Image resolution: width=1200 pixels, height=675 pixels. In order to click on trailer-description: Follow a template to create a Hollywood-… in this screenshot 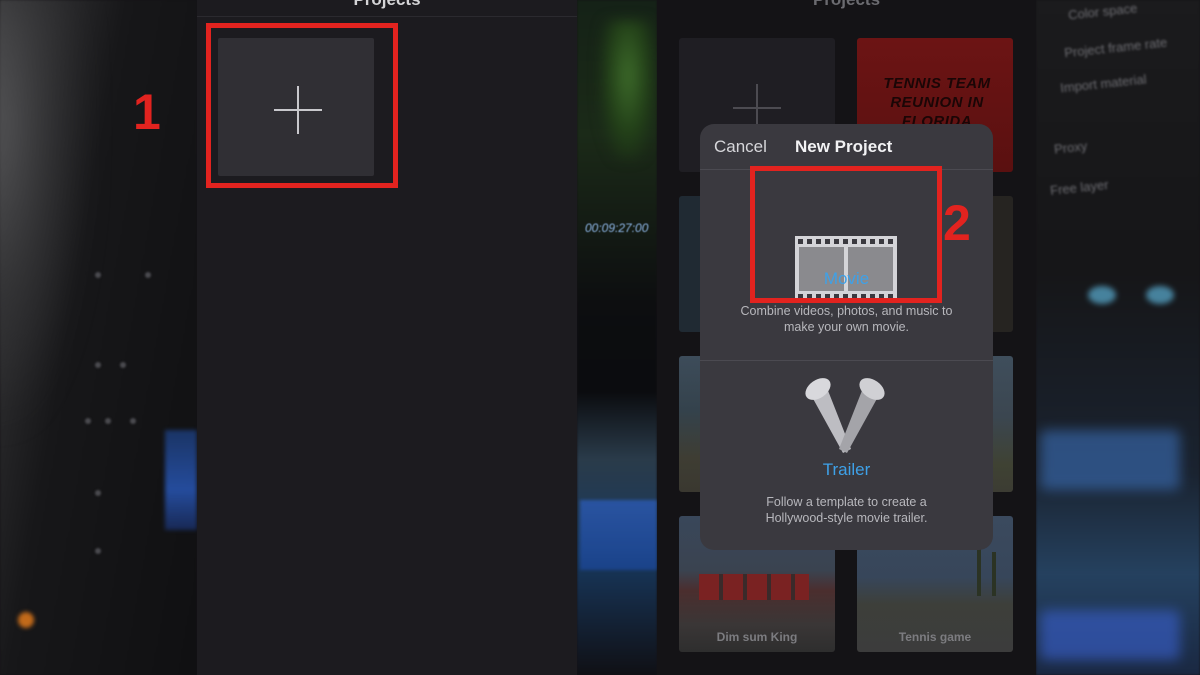, I will do `click(846, 510)`.